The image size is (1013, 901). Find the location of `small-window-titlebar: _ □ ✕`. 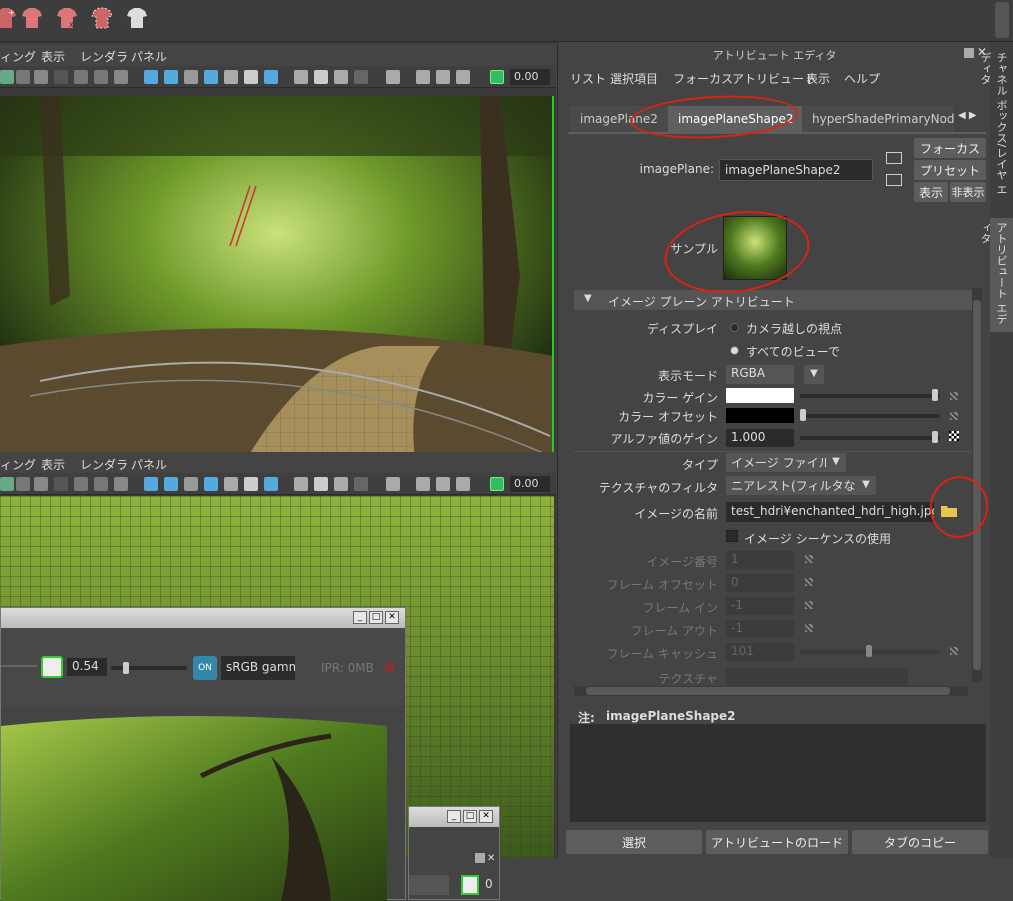

small-window-titlebar: _ □ ✕ is located at coordinates (454, 817).